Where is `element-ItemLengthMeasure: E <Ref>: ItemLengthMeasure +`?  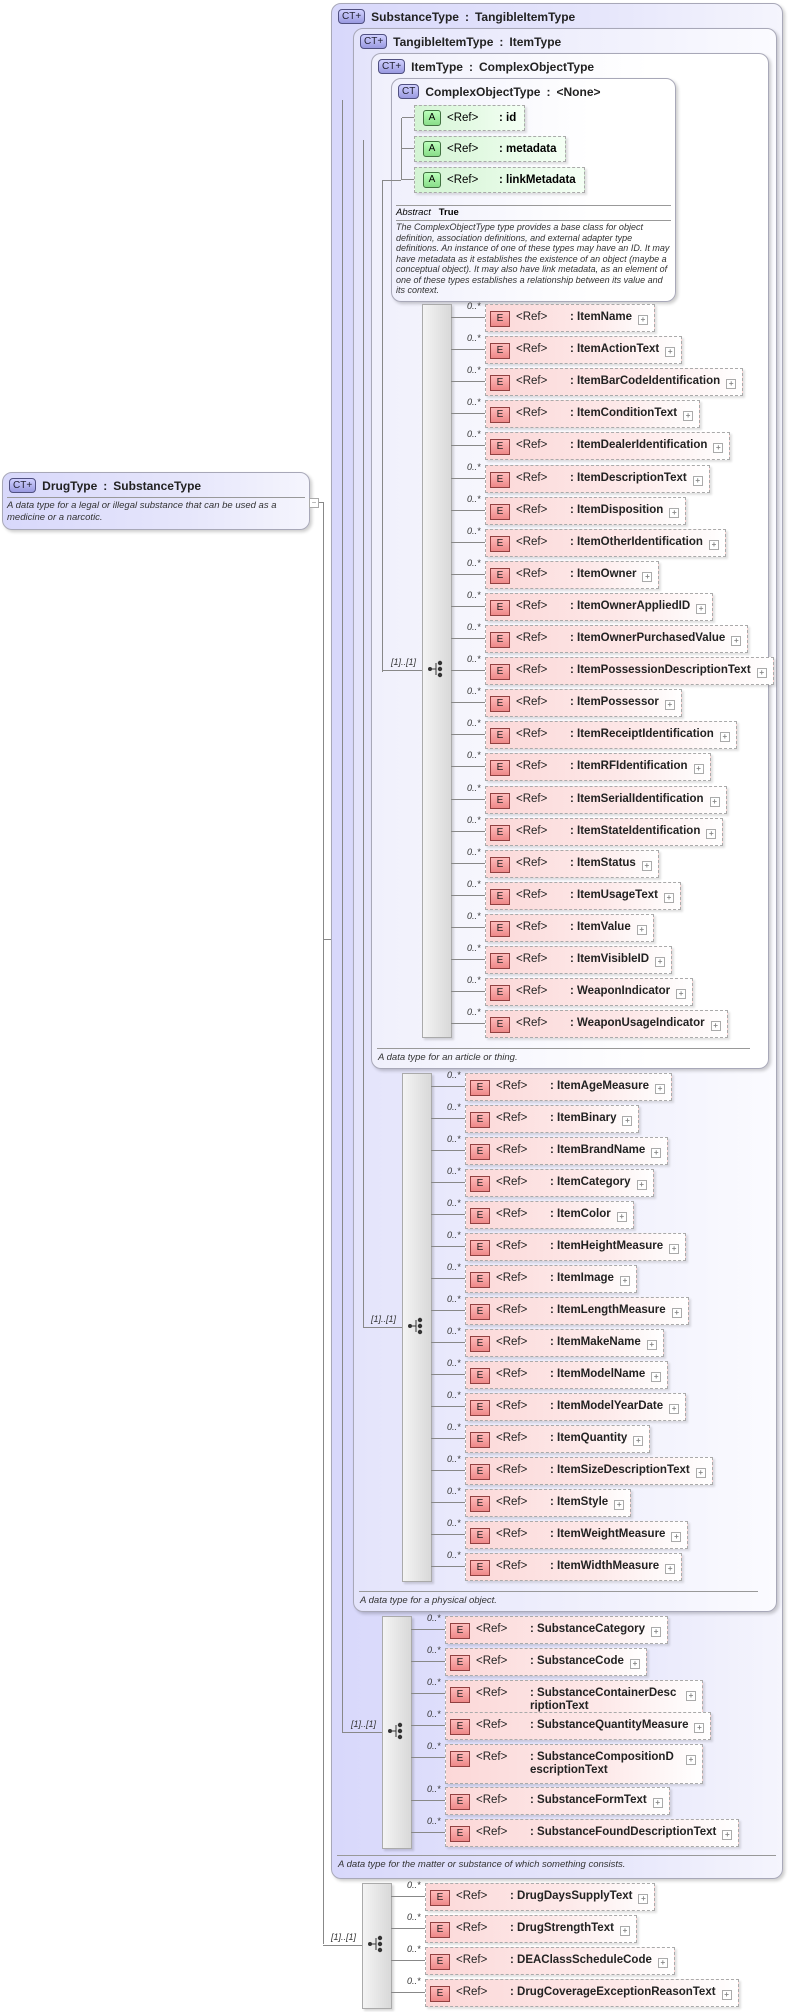 element-ItemLengthMeasure: E <Ref>: ItemLengthMeasure + is located at coordinates (577, 1311).